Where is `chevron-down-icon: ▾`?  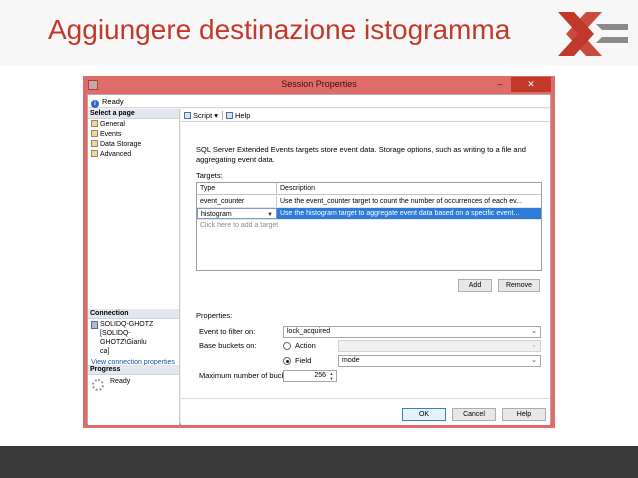 chevron-down-icon: ▾ is located at coordinates (216, 115).